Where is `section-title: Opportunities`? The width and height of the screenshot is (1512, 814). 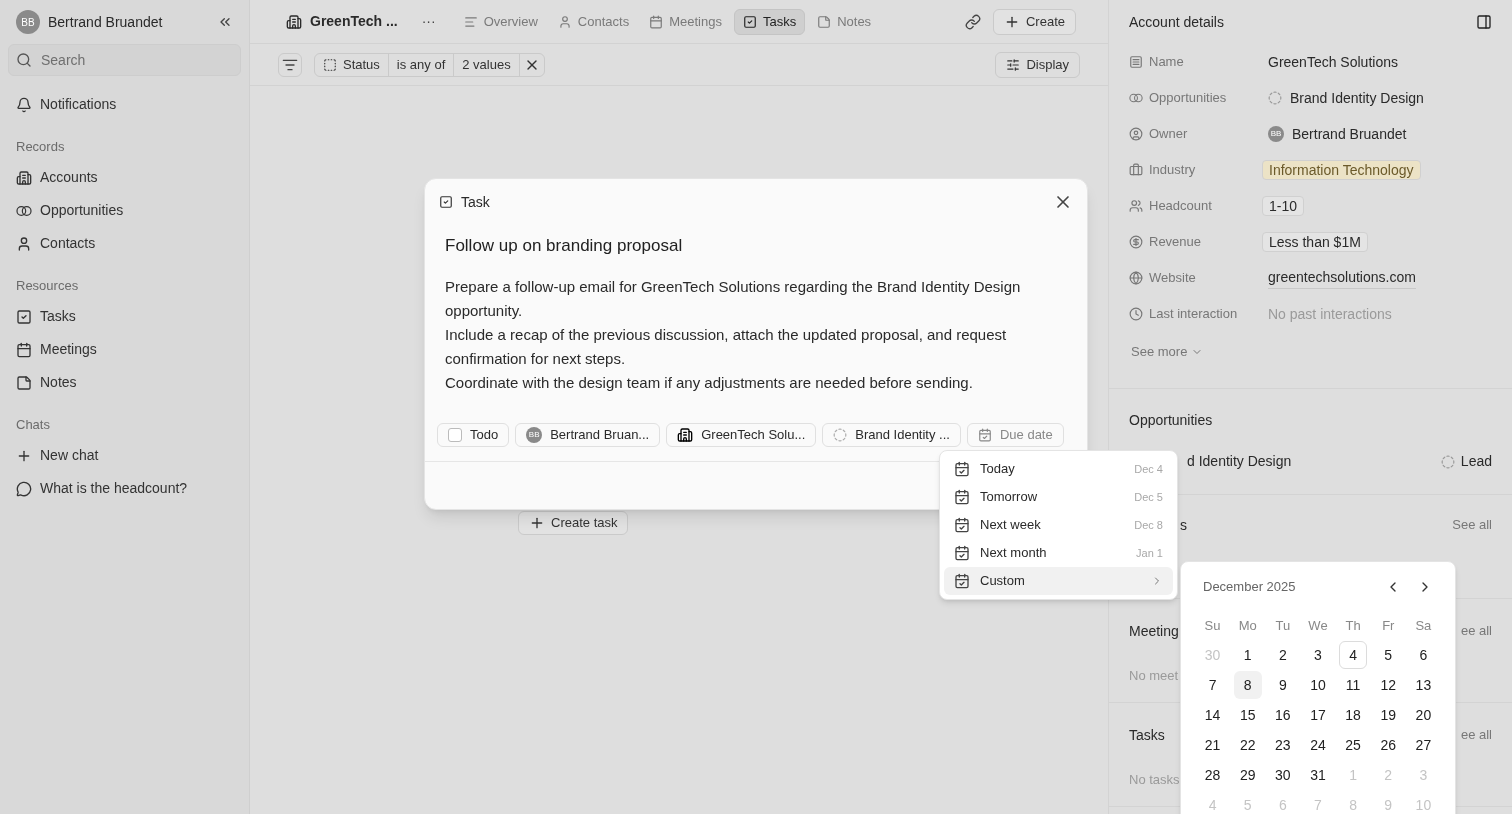
section-title: Opportunities is located at coordinates (1171, 420).